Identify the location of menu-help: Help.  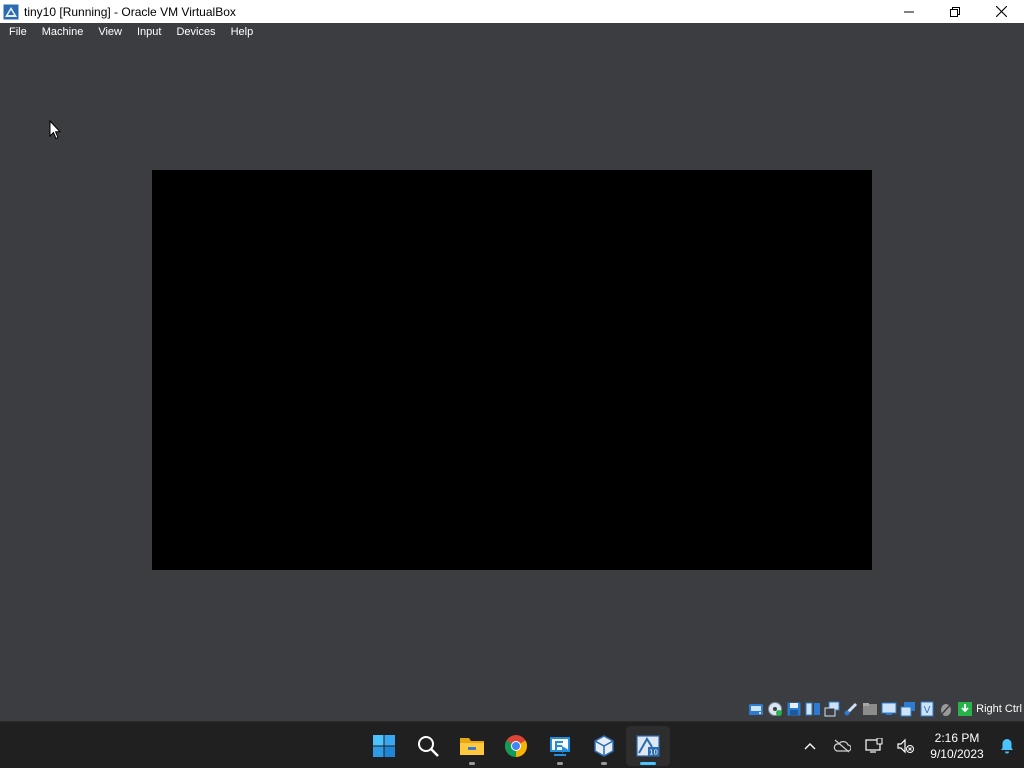
(242, 32).